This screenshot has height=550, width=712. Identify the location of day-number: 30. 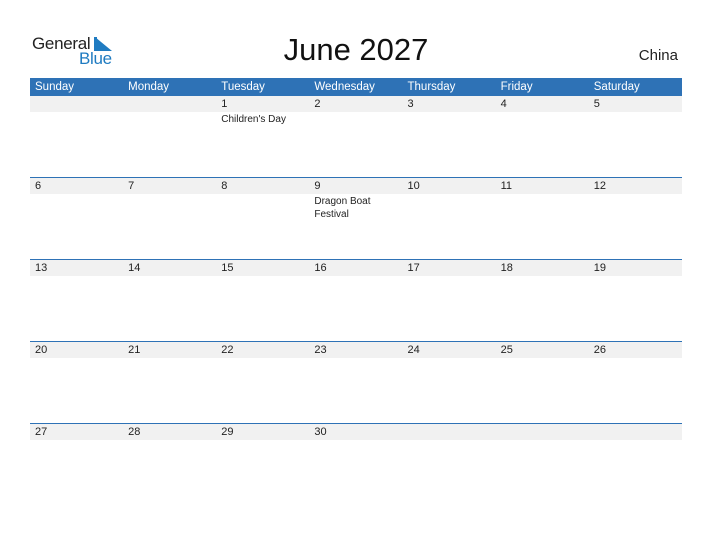
(320, 432).